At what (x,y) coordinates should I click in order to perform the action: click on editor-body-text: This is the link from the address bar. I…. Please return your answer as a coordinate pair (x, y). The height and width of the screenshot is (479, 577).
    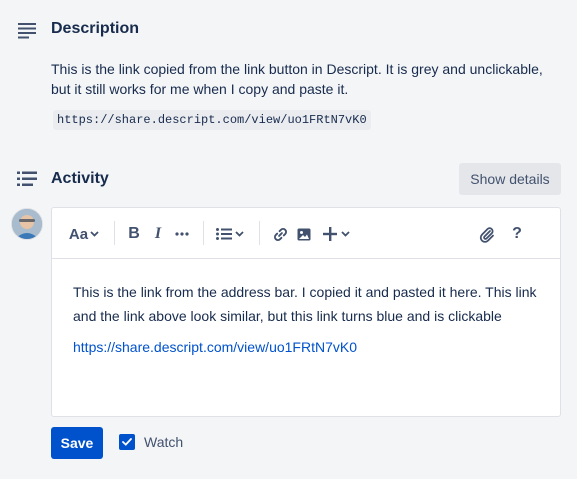
    Looking at the image, I should click on (308, 304).